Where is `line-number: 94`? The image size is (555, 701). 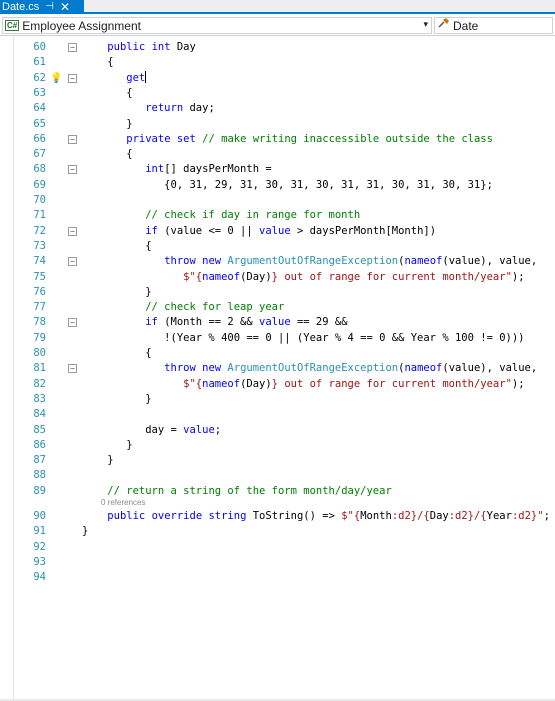
line-number: 94 is located at coordinates (39, 577).